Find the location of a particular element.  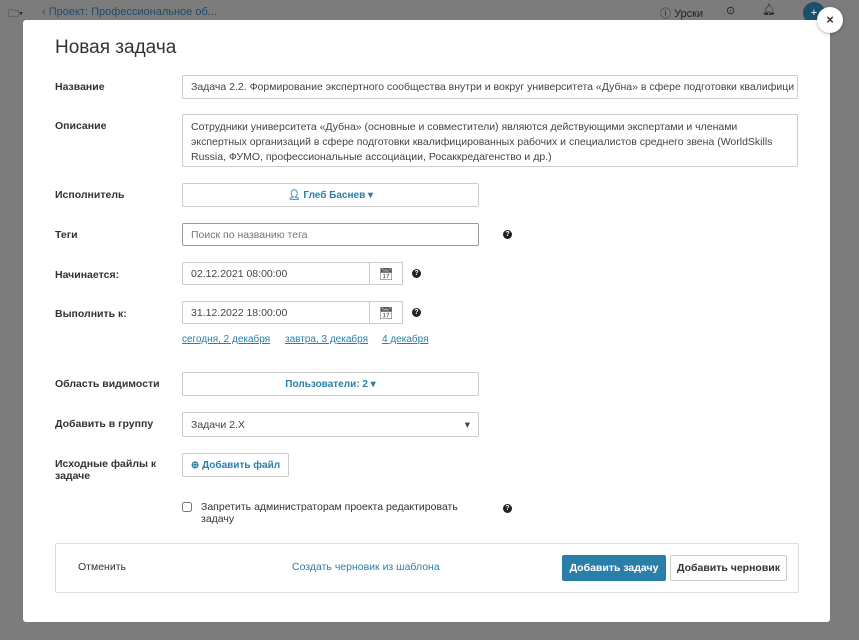

quick-date-tomorrow: завтра, 3 декабря is located at coordinates (326, 339).